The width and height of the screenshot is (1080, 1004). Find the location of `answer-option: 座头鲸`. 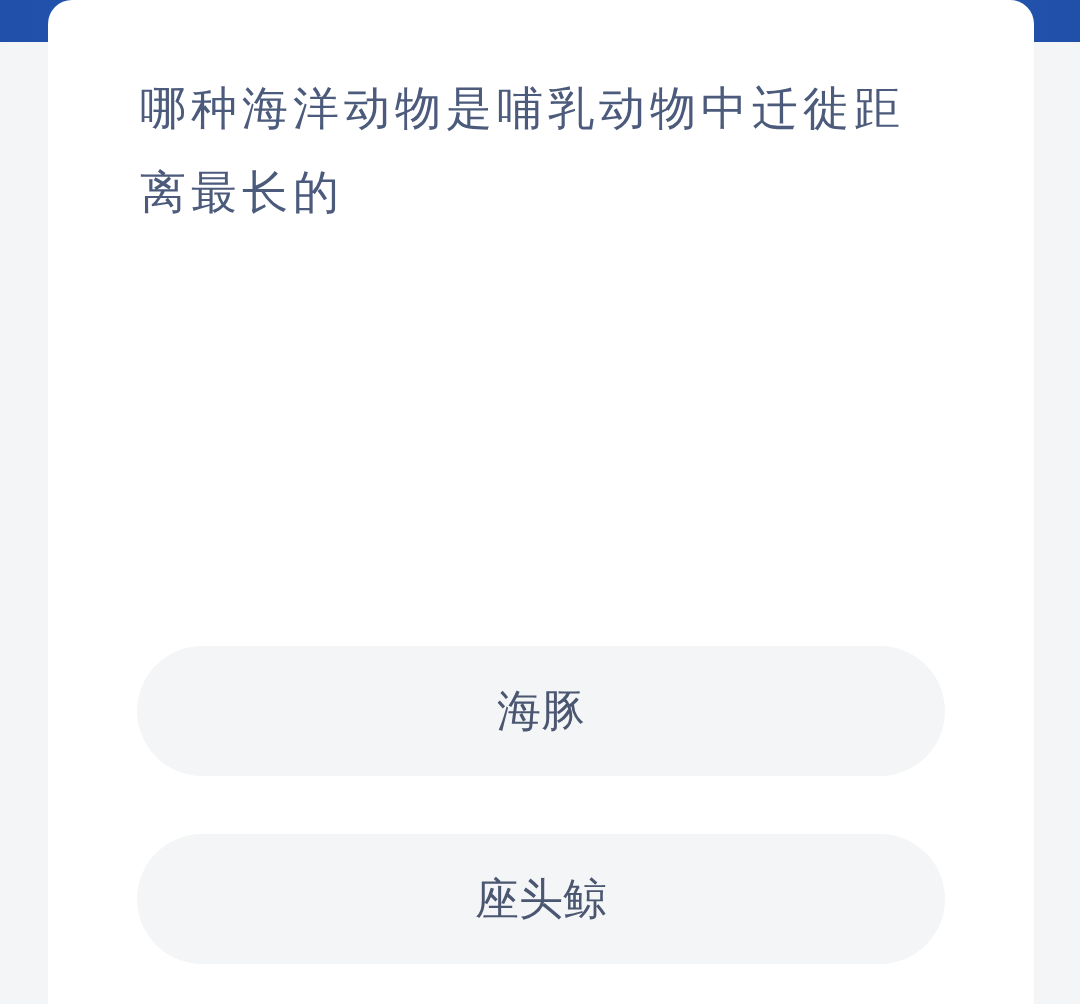

answer-option: 座头鲸 is located at coordinates (541, 899).